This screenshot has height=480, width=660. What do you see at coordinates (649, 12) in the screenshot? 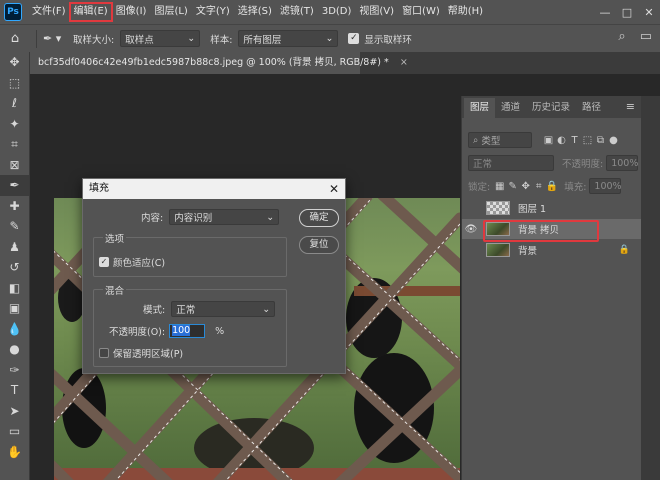
I see `close-window-button: ✕` at bounding box center [649, 12].